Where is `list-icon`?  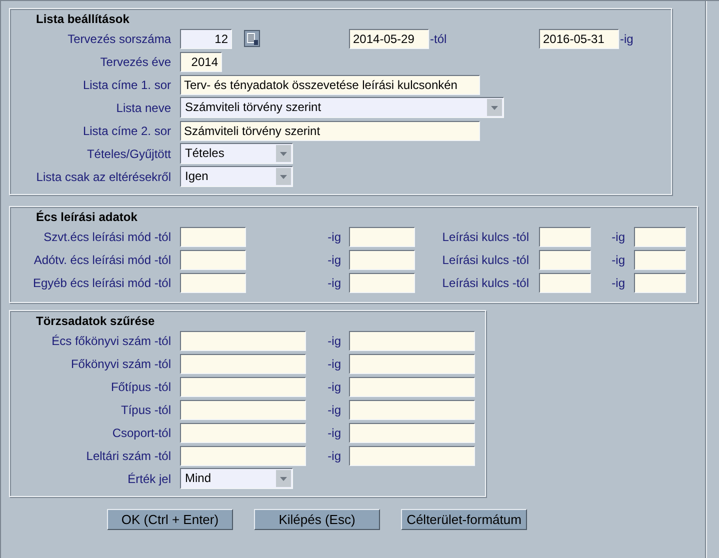 list-icon is located at coordinates (252, 38).